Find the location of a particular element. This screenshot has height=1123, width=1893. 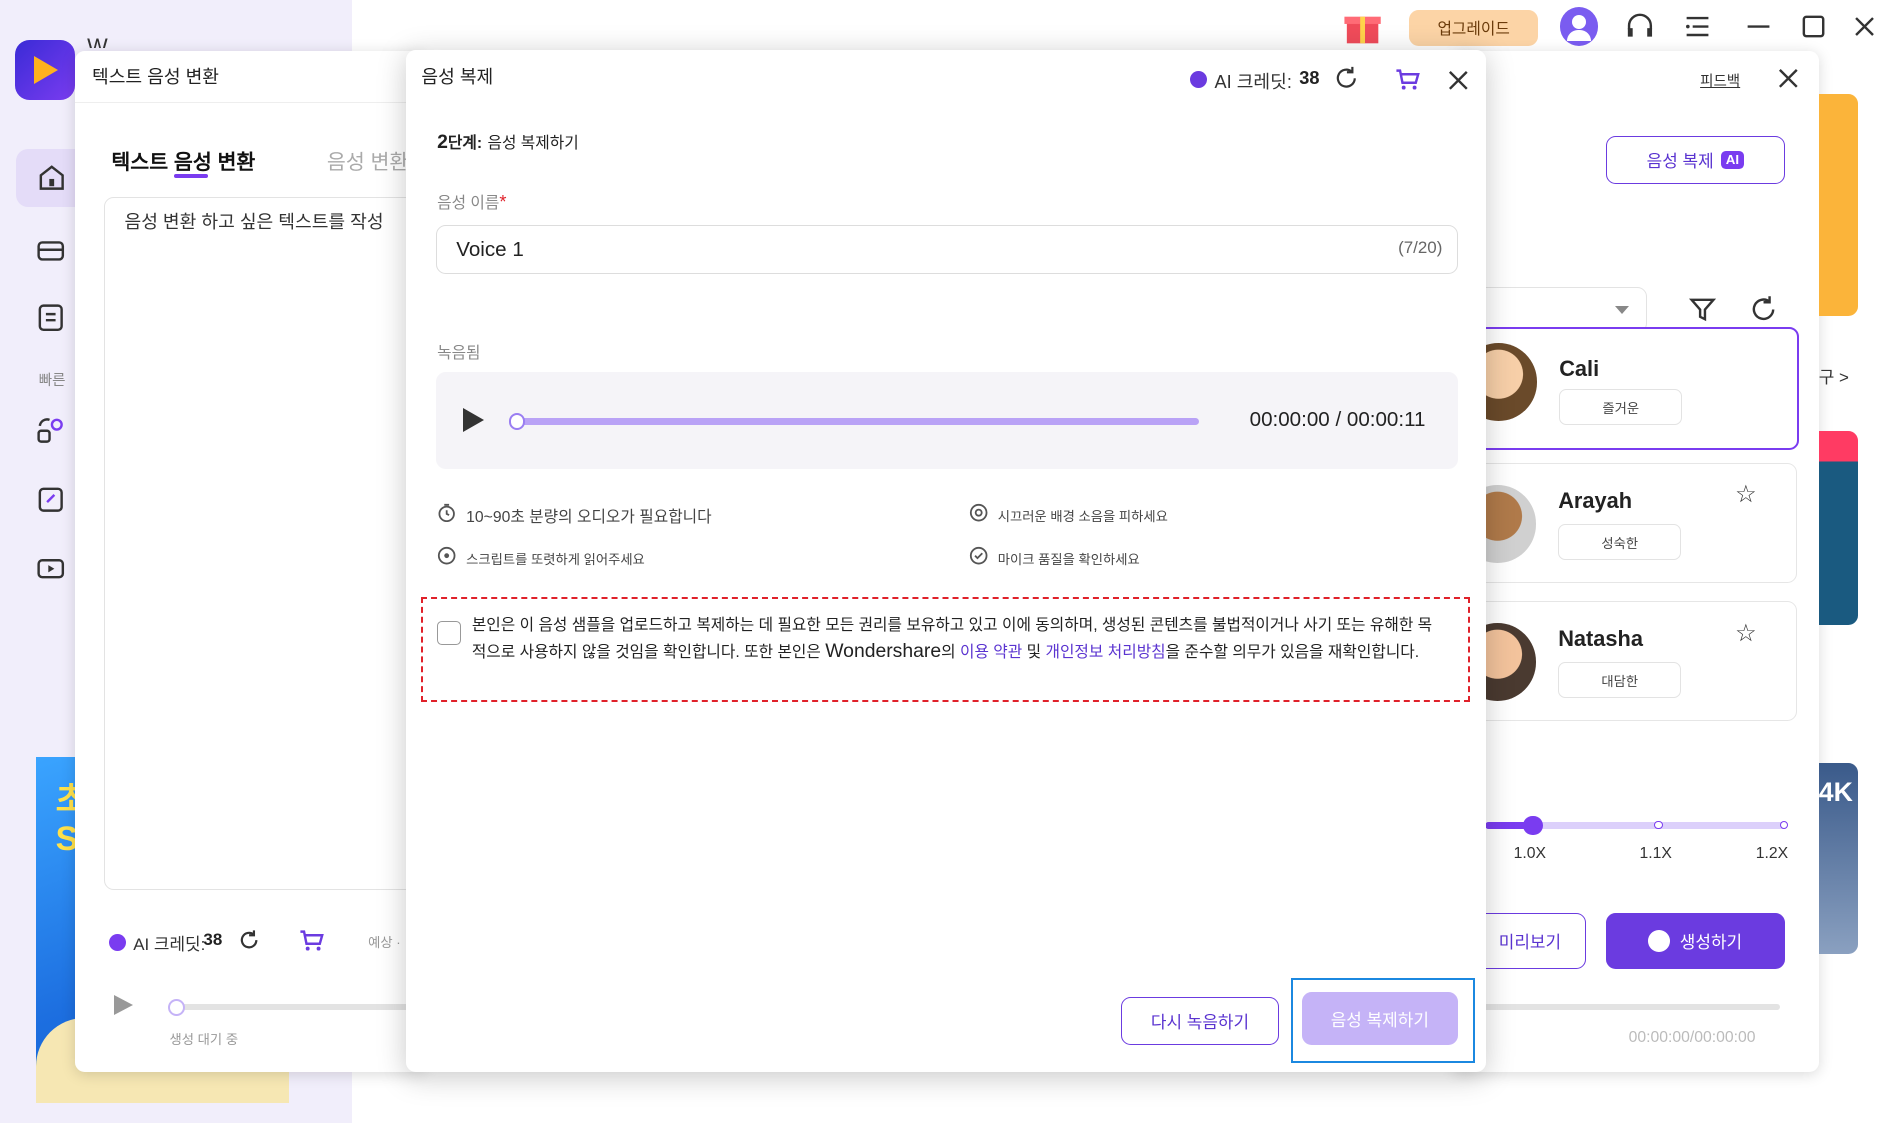

promo-sliver-4k: 4K is located at coordinates (1838, 858).